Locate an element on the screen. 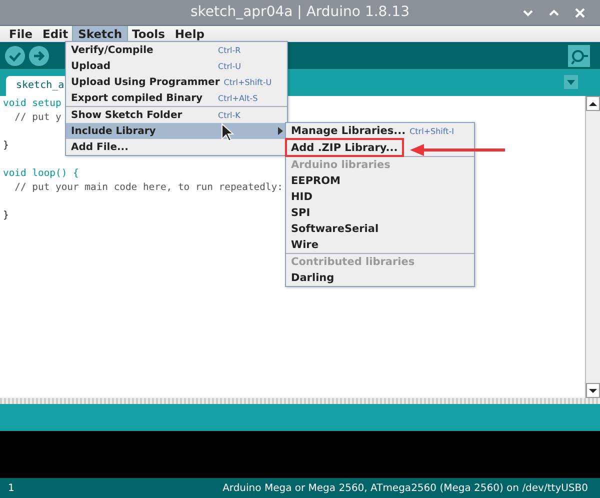 The width and height of the screenshot is (600, 498). board-info: Arduino Mega or Mega 2560, ATmega2560 (Mega 2560) on /dev/ttyUSB0 is located at coordinates (405, 488).